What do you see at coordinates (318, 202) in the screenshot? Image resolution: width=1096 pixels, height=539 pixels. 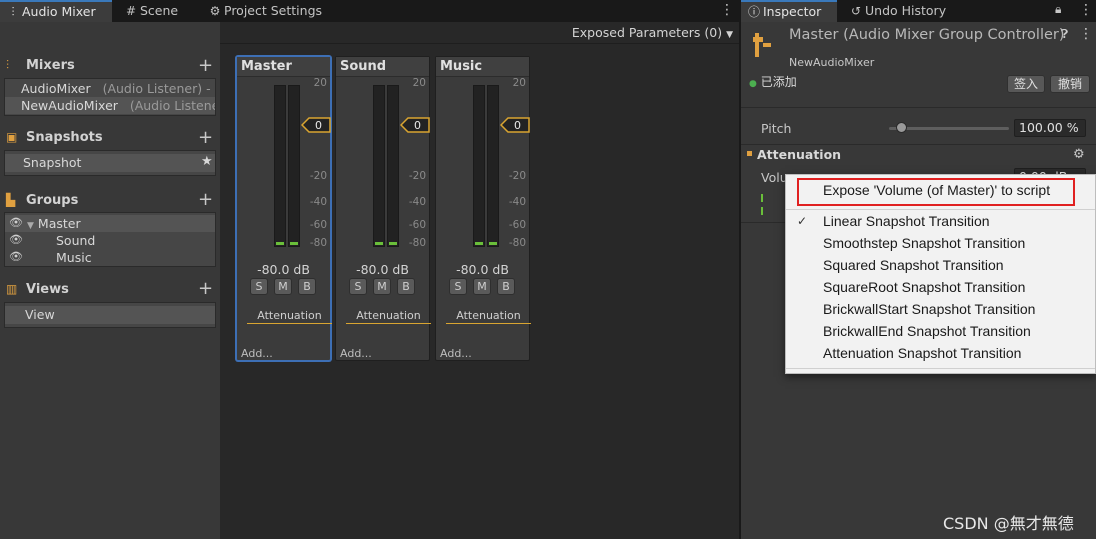 I see `tick-label: -40` at bounding box center [318, 202].